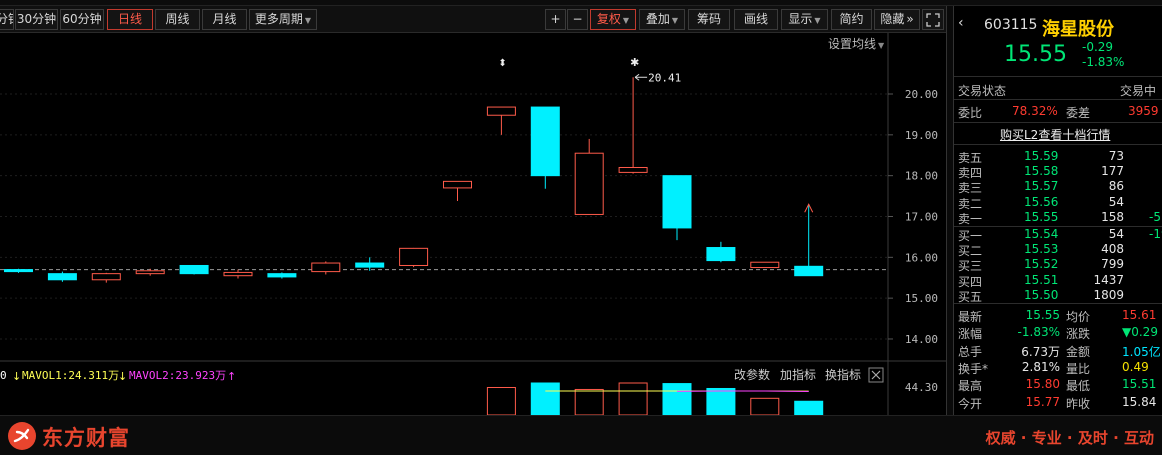 The image size is (1162, 455). Describe the element at coordinates (130, 19) in the screenshot. I see `period-day-button: 日线` at that location.